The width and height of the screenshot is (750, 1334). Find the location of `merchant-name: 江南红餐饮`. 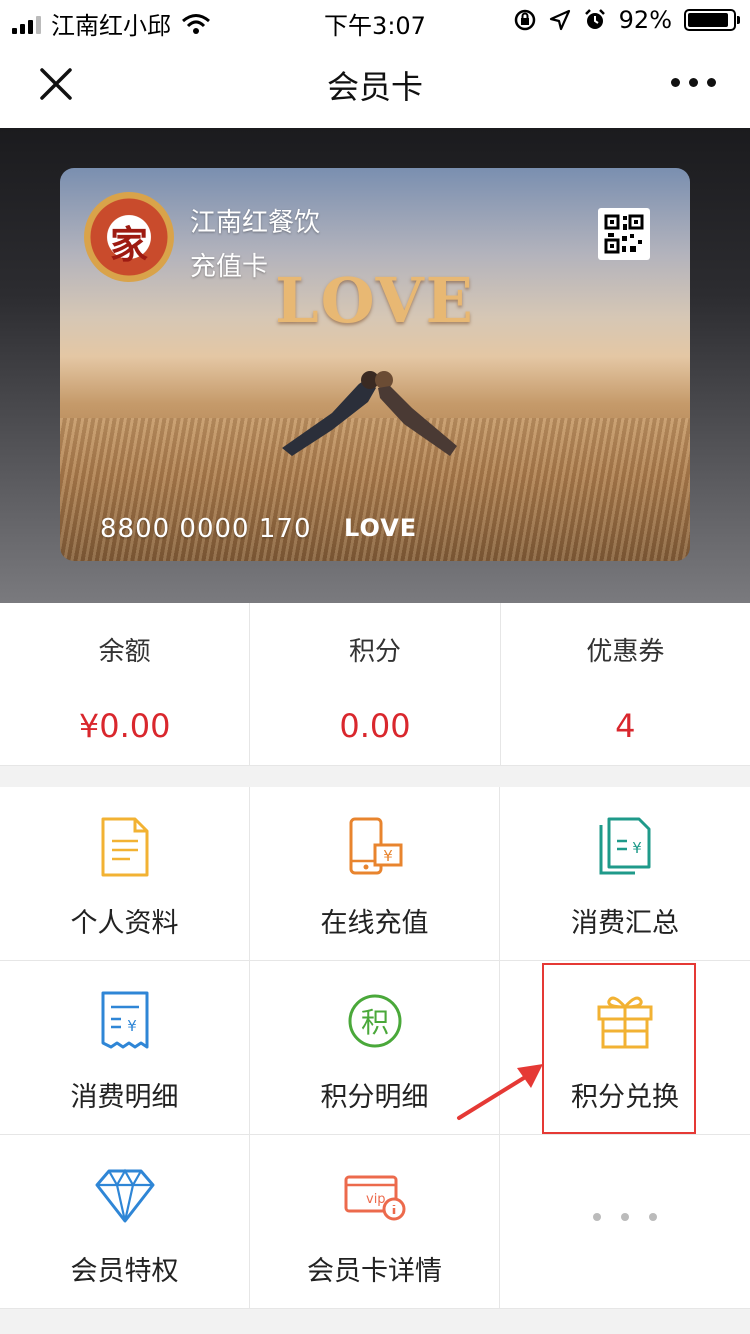

merchant-name: 江南红餐饮 is located at coordinates (255, 223).